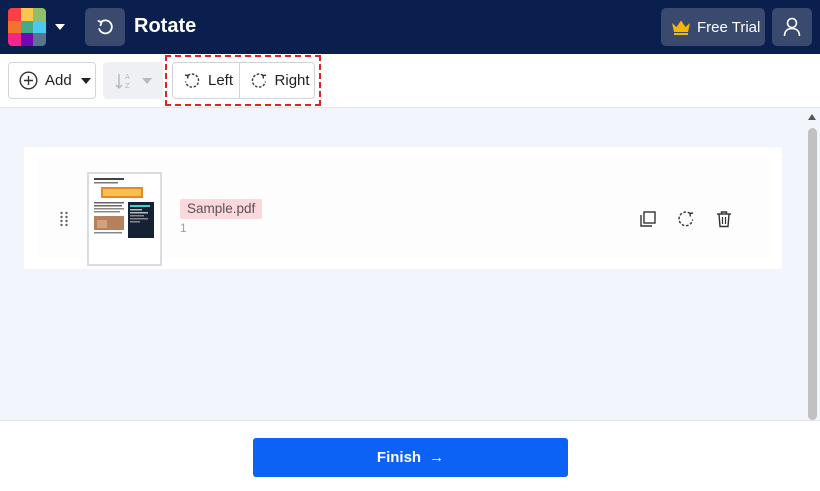  I want to click on drag-handle-icon, so click(64, 219).